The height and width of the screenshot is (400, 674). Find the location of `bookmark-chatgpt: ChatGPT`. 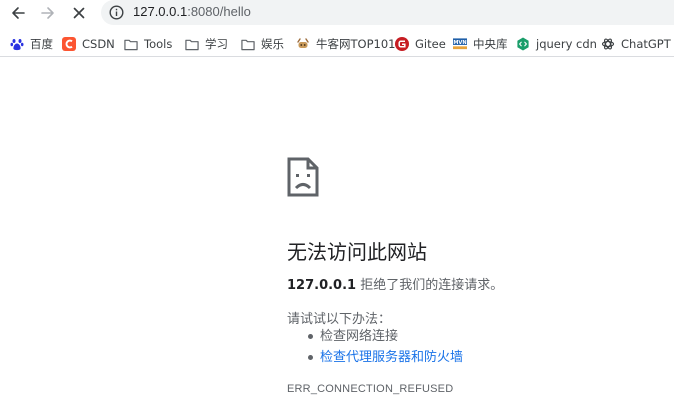

bookmark-chatgpt: ChatGPT is located at coordinates (636, 44).